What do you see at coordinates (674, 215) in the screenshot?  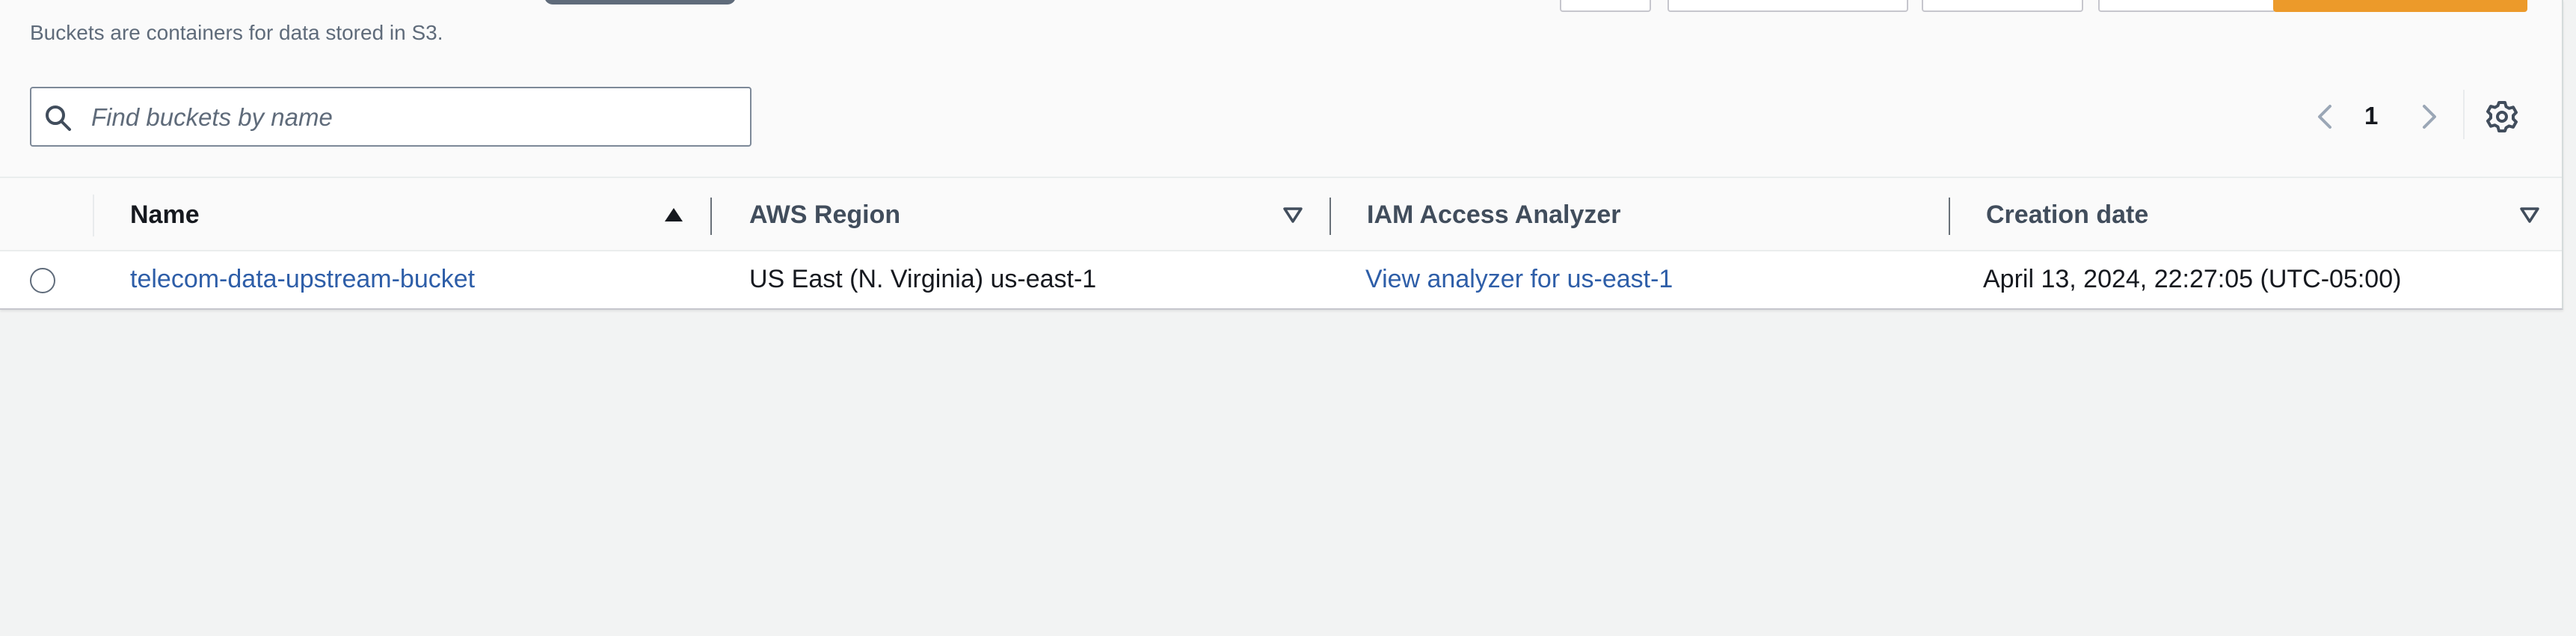 I see `caret-up-filled-icon` at bounding box center [674, 215].